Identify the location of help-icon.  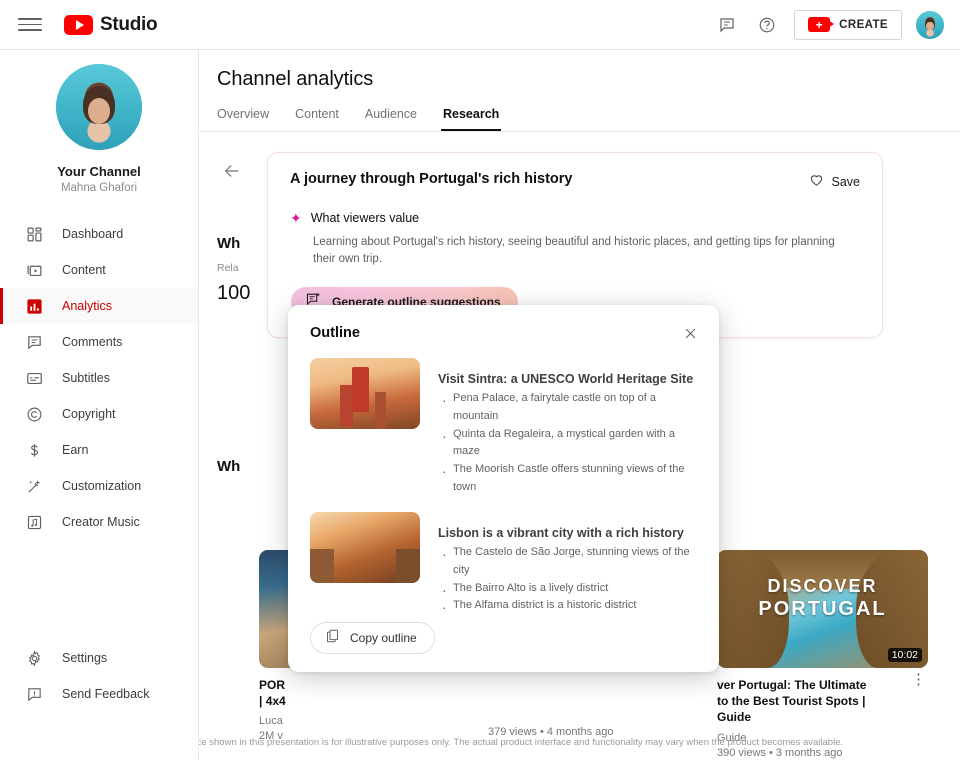
(767, 25).